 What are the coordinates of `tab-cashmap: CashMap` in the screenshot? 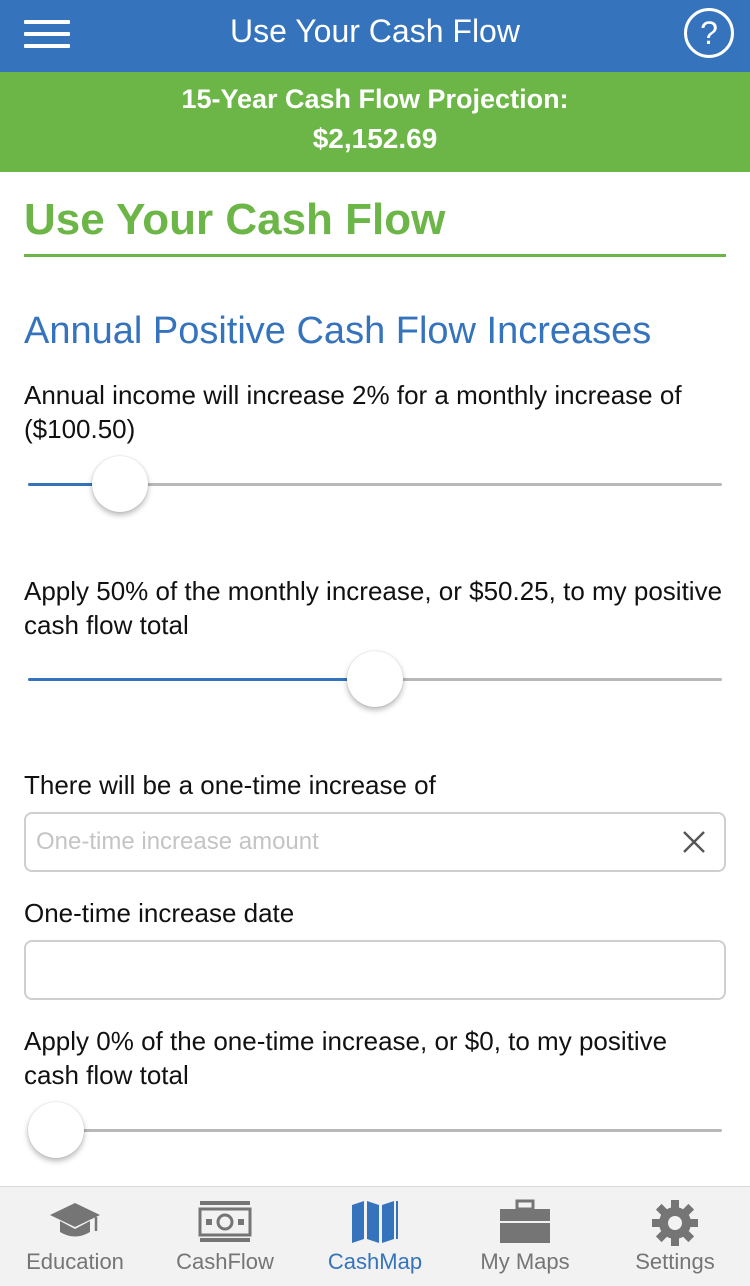 It's located at (375, 1236).